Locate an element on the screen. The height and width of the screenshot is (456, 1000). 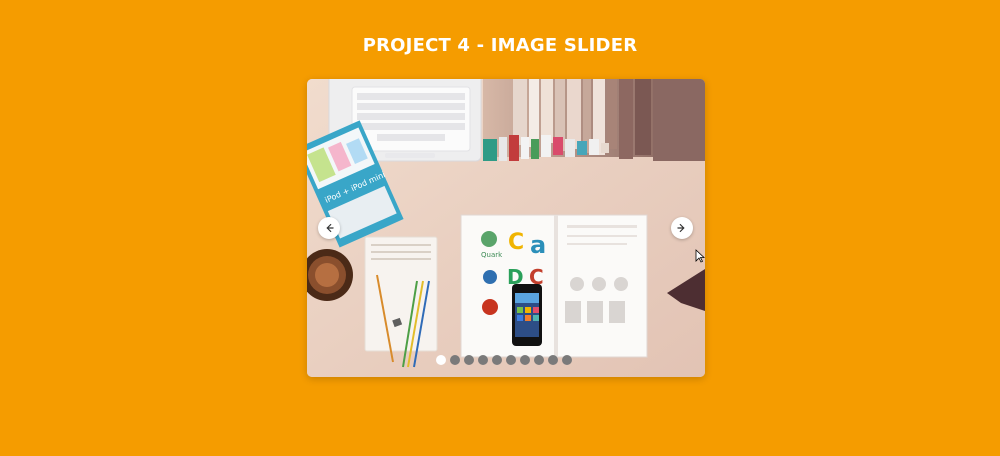
arrow-right-icon is located at coordinates (681, 228).